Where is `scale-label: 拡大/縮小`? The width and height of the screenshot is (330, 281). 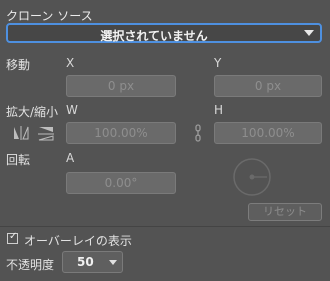
scale-label: 拡大/縮小 is located at coordinates (32, 112).